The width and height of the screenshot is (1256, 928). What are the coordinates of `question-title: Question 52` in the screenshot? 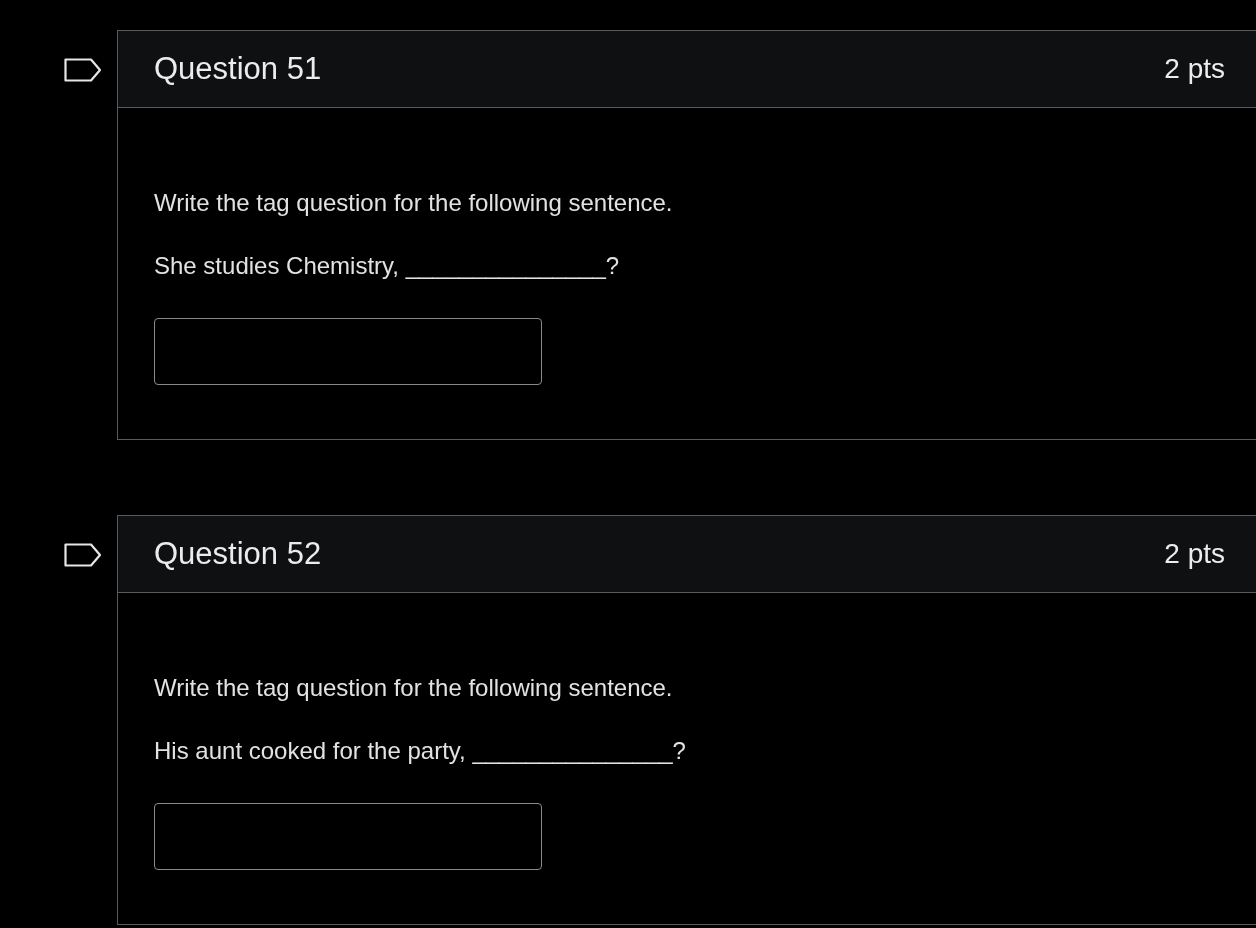 It's located at (238, 554).